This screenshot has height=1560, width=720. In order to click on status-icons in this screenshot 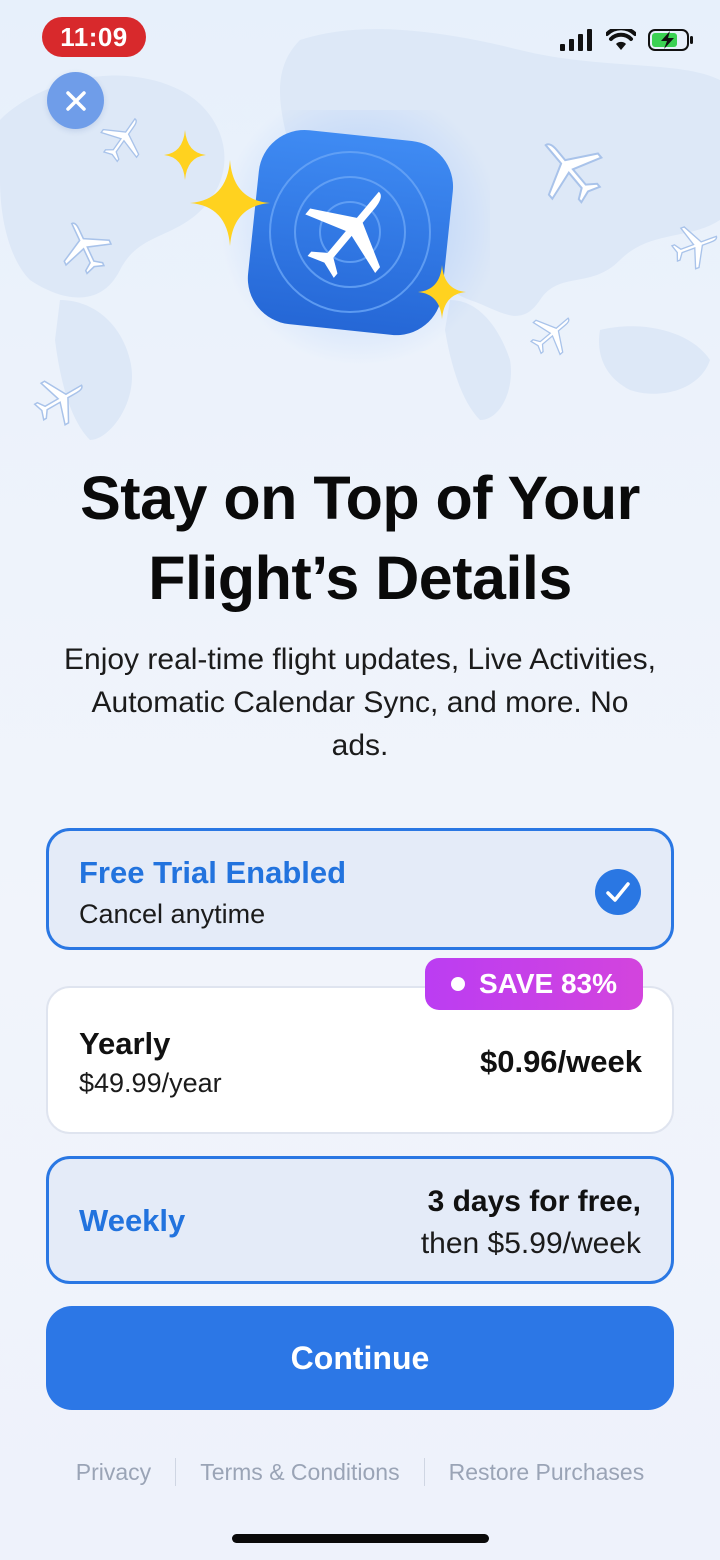, I will do `click(627, 40)`.